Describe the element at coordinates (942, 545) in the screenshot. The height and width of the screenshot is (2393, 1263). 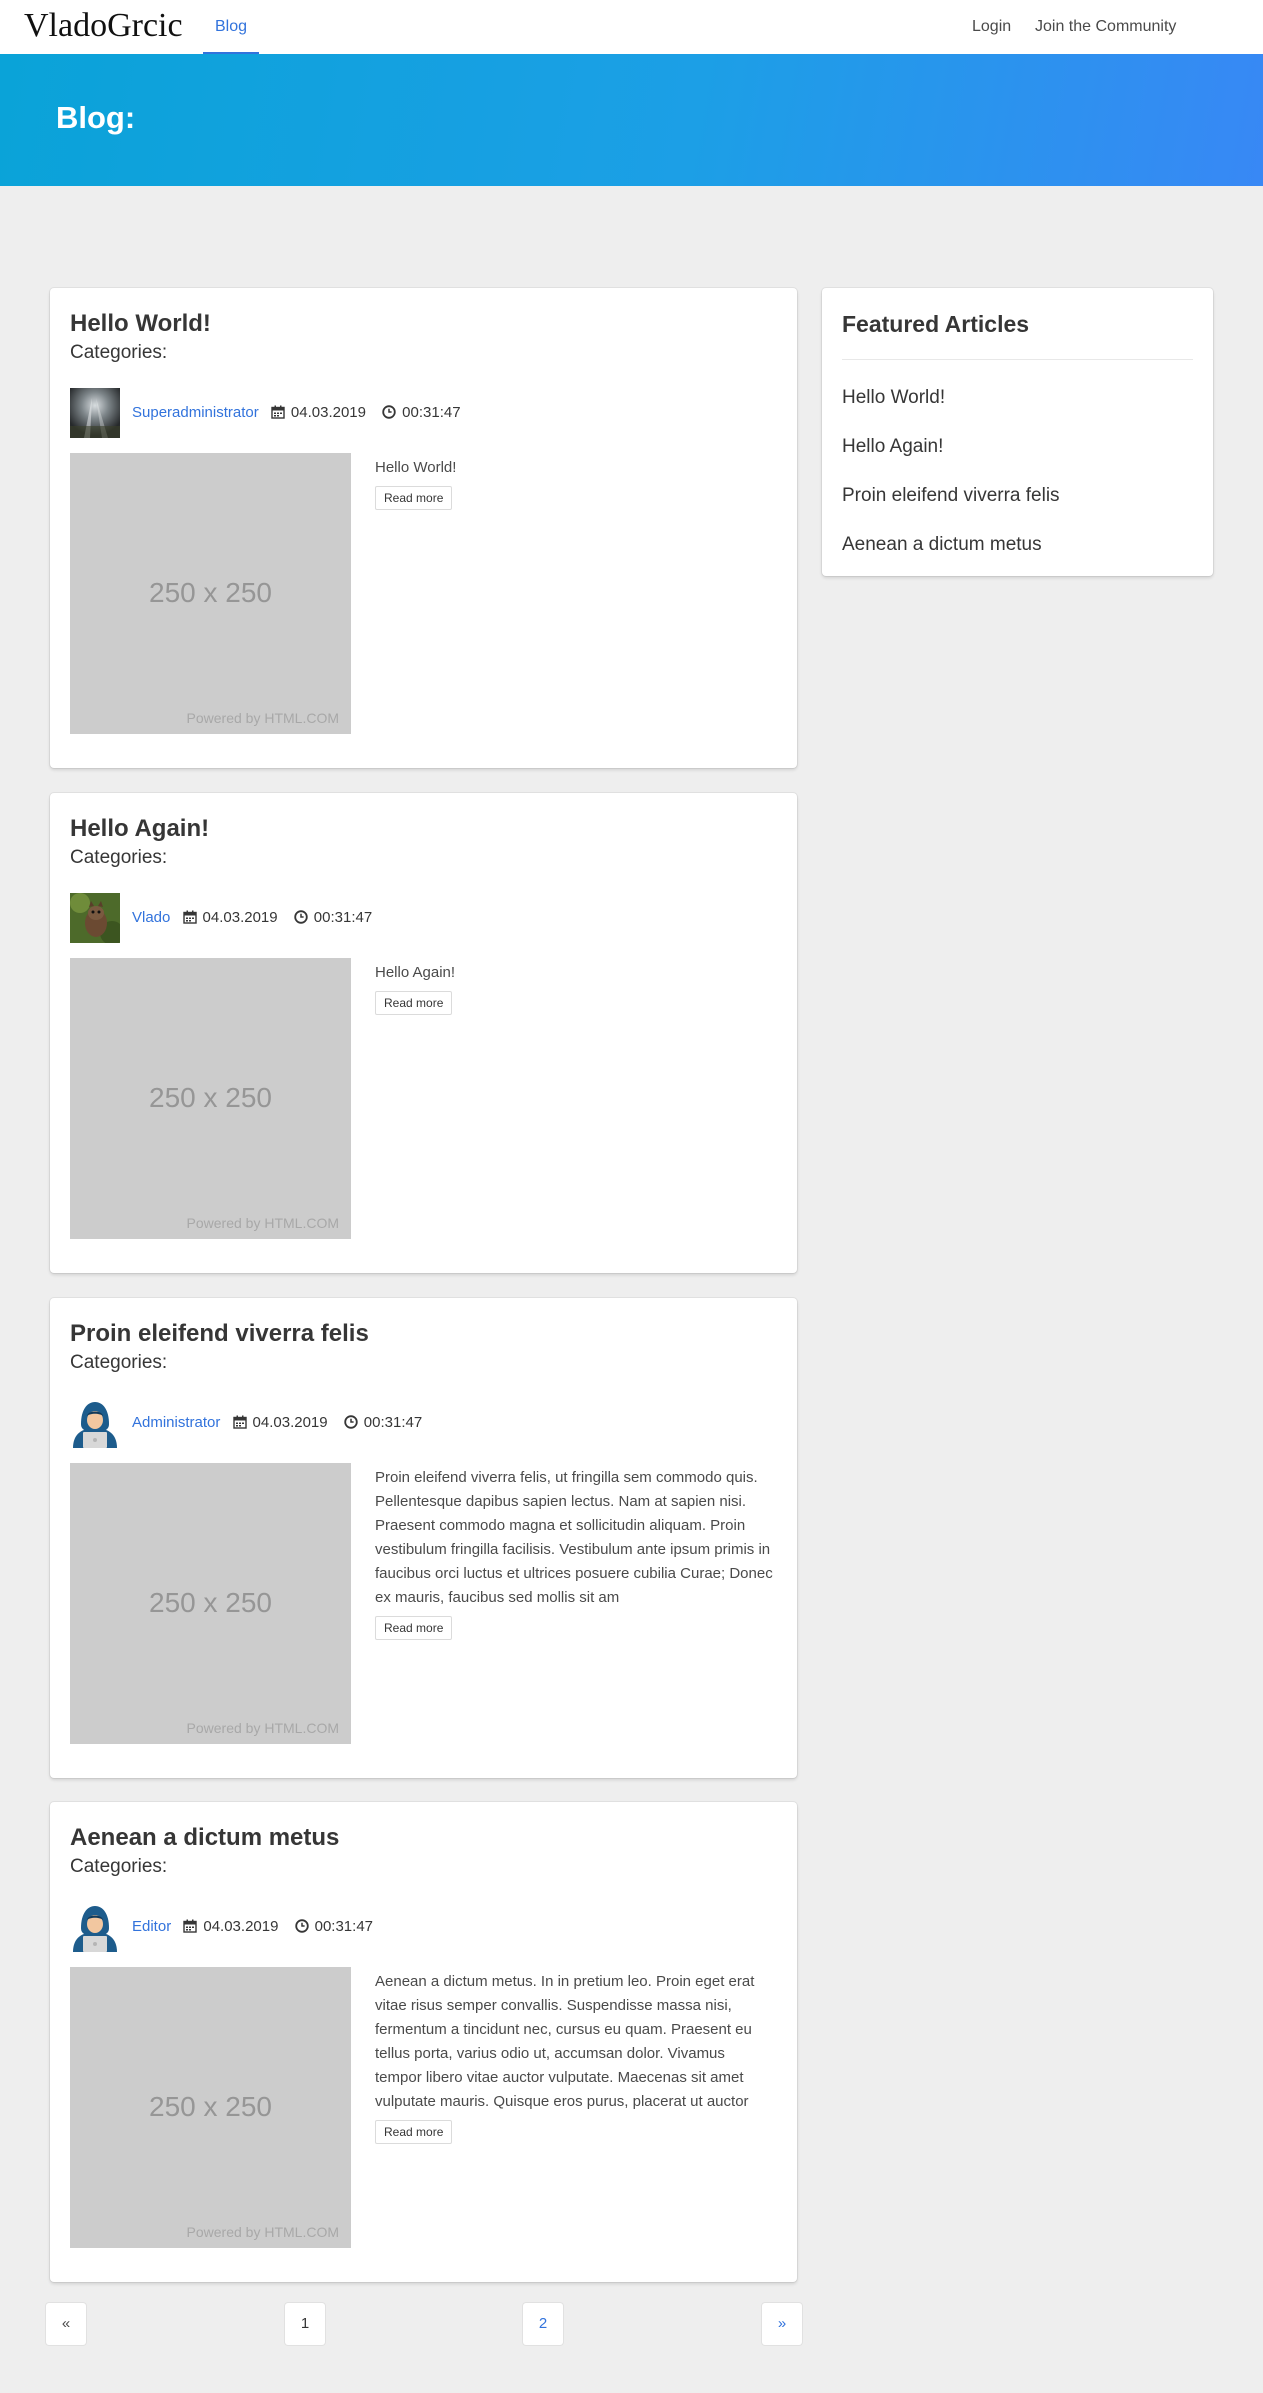
I see `featured-article-link: Aenean a dictum metus` at that location.